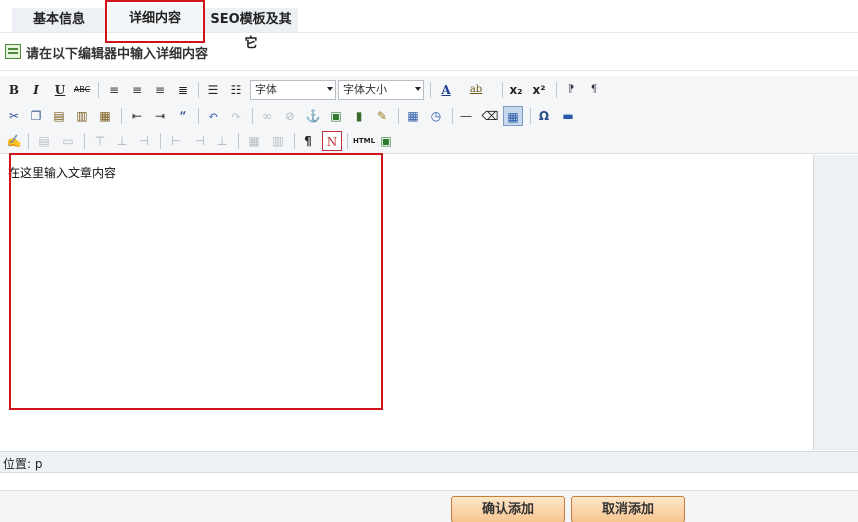  Describe the element at coordinates (23, 464) in the screenshot. I see `element-path: 位置: p` at that location.